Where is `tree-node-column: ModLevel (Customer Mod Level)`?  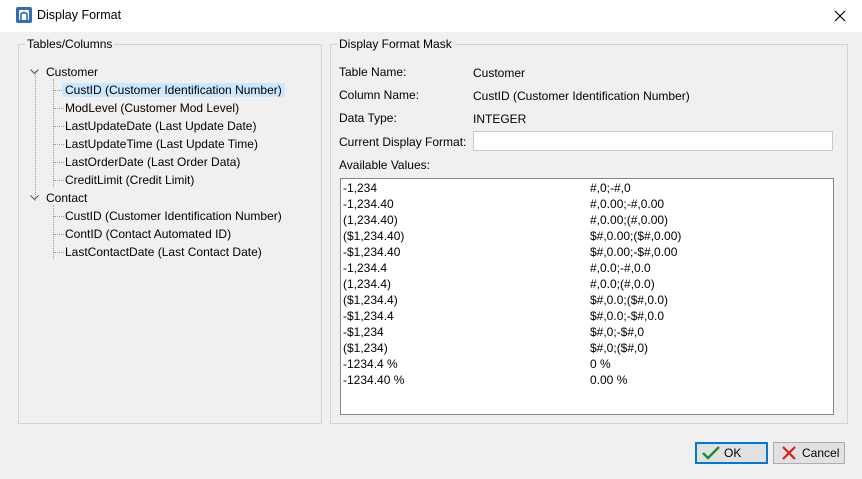
tree-node-column: ModLevel (Customer Mod Level) is located at coordinates (152, 108).